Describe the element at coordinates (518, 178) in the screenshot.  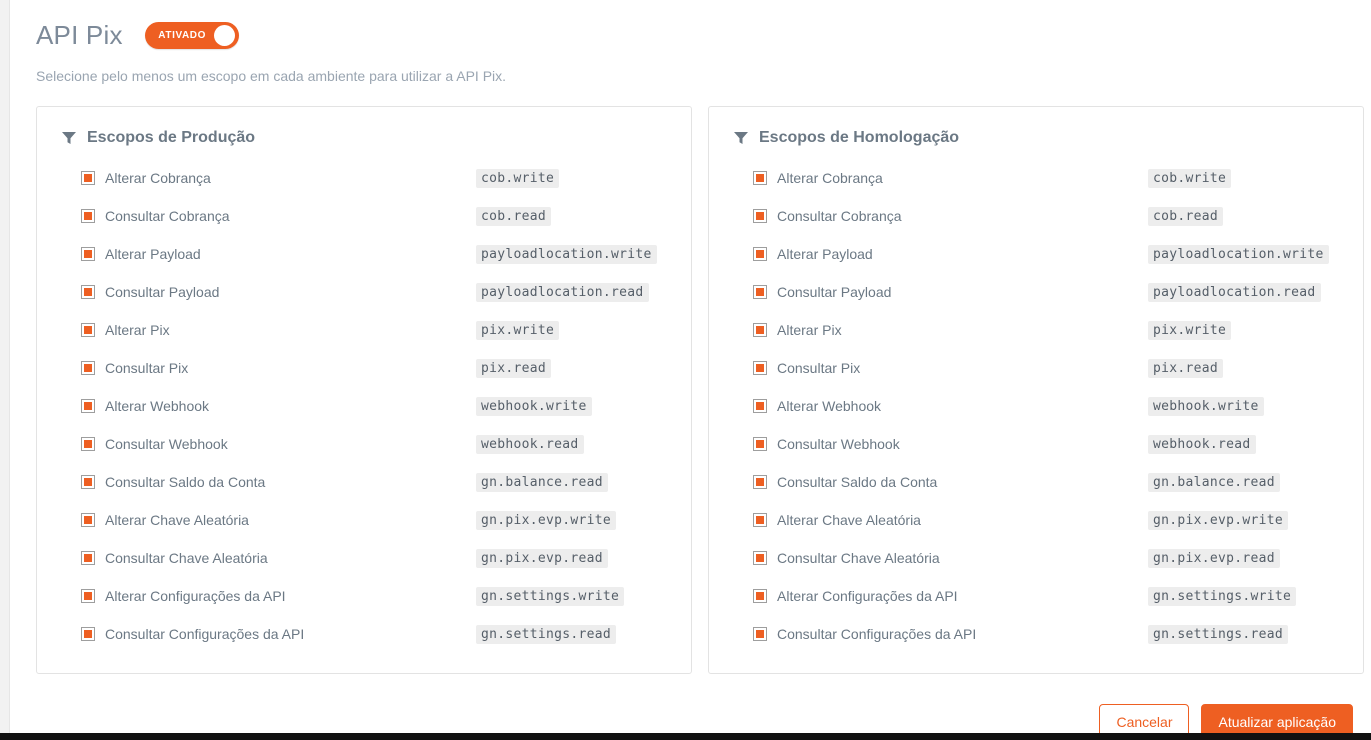
I see `scope-code: cob.write` at that location.